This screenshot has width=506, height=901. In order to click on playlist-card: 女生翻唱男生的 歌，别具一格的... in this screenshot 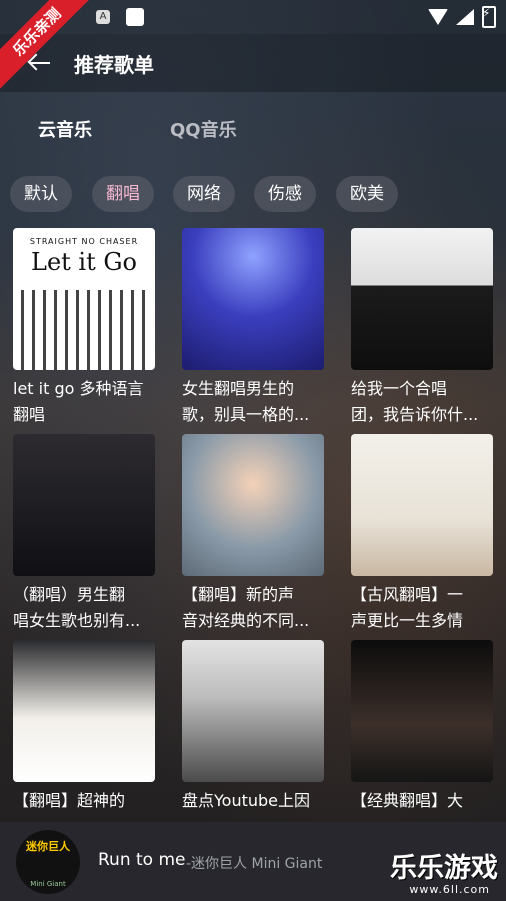, I will do `click(253, 326)`.